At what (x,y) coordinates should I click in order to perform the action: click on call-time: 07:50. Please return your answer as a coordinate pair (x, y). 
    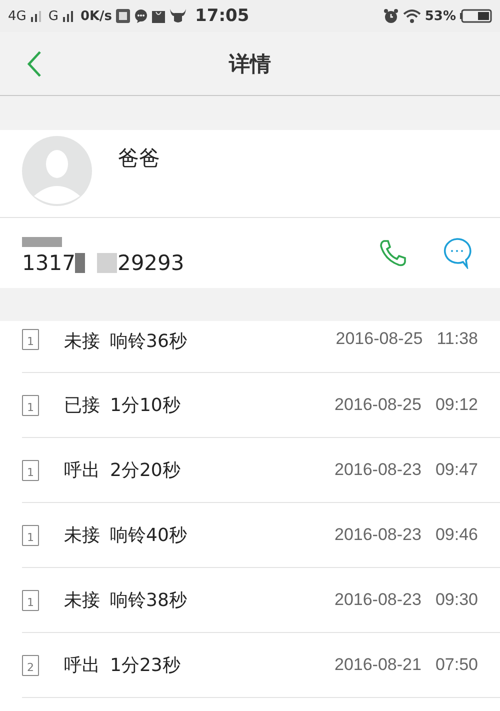
    Looking at the image, I should click on (456, 665).